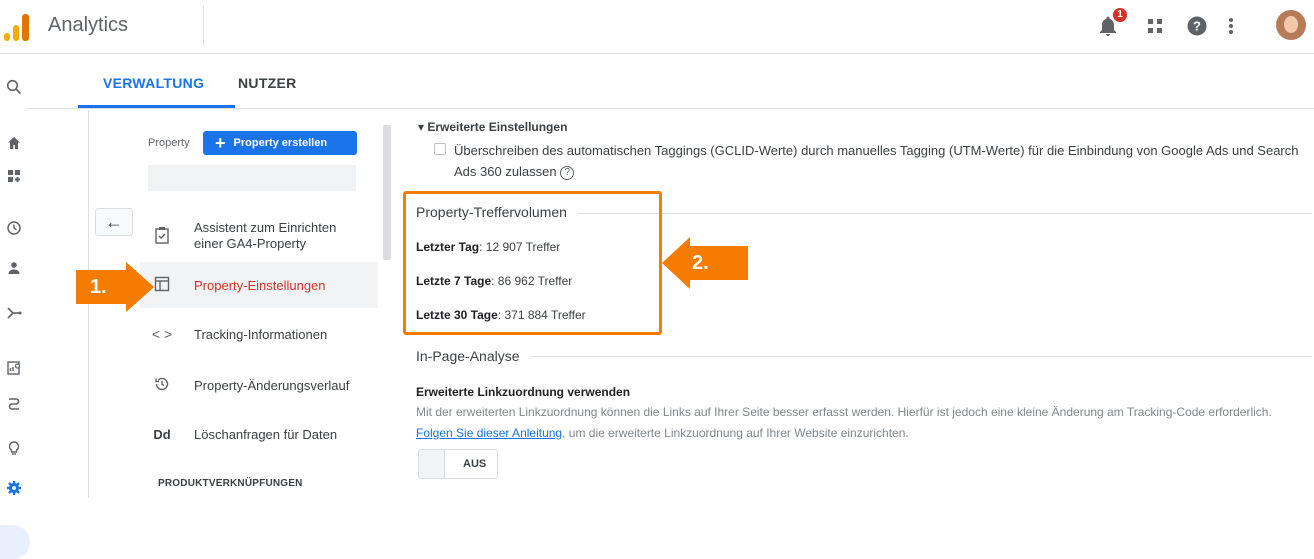 This screenshot has height=559, width=1314. I want to click on acquisition-icon, so click(14, 313).